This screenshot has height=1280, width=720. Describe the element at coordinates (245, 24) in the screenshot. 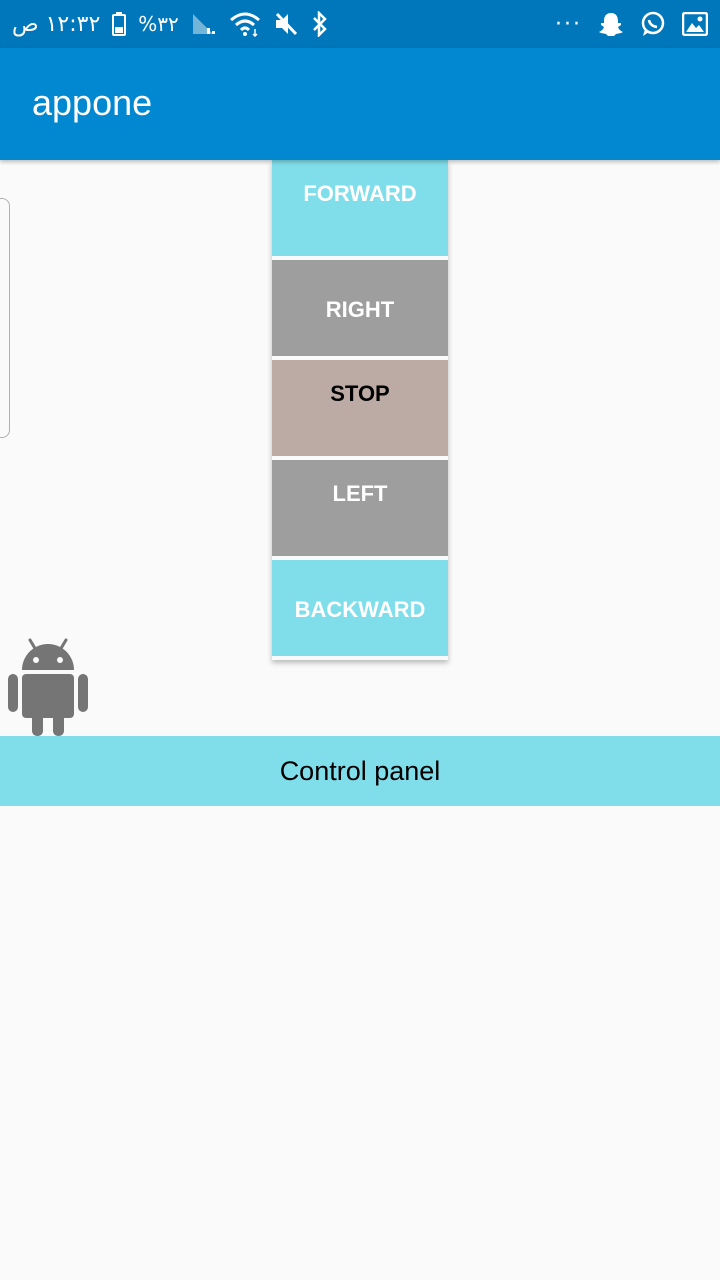

I see `wifi-icon` at that location.